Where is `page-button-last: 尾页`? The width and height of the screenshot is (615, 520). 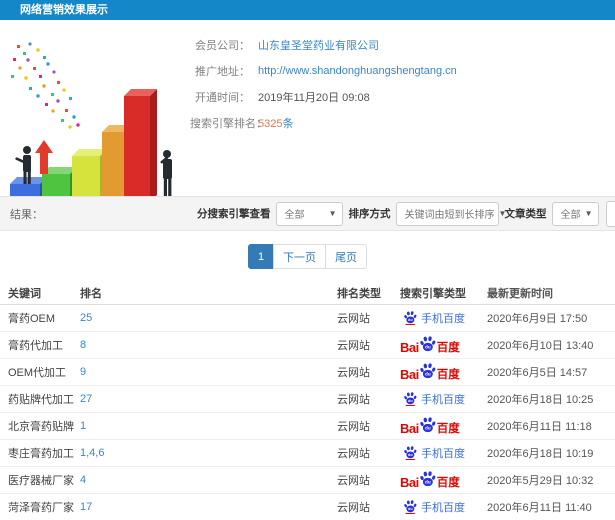 page-button-last: 尾页 is located at coordinates (346, 256).